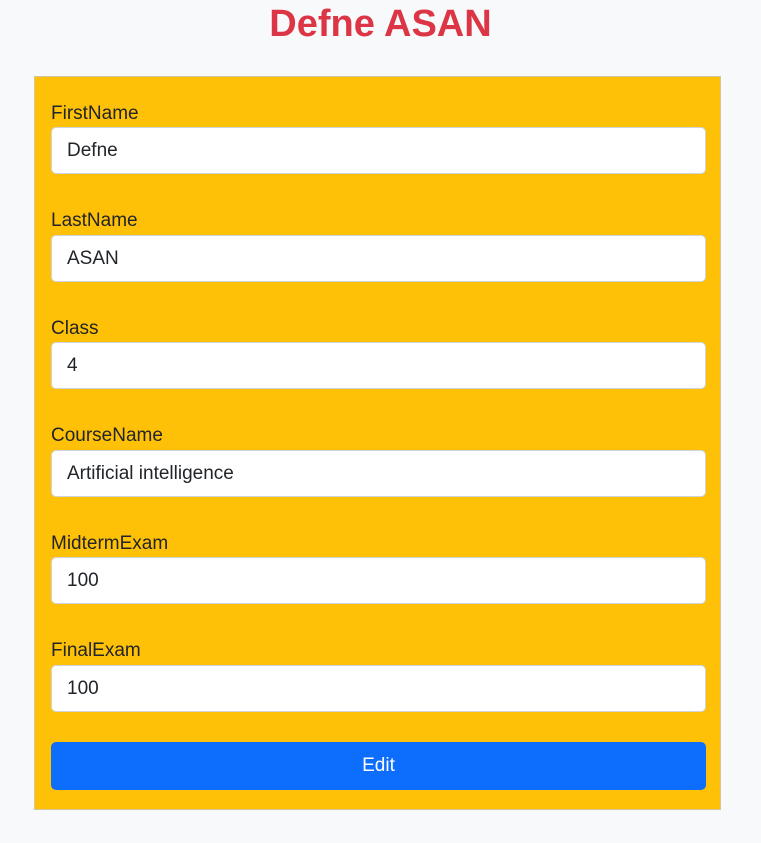  What do you see at coordinates (75, 328) in the screenshot?
I see `class-label: Class` at bounding box center [75, 328].